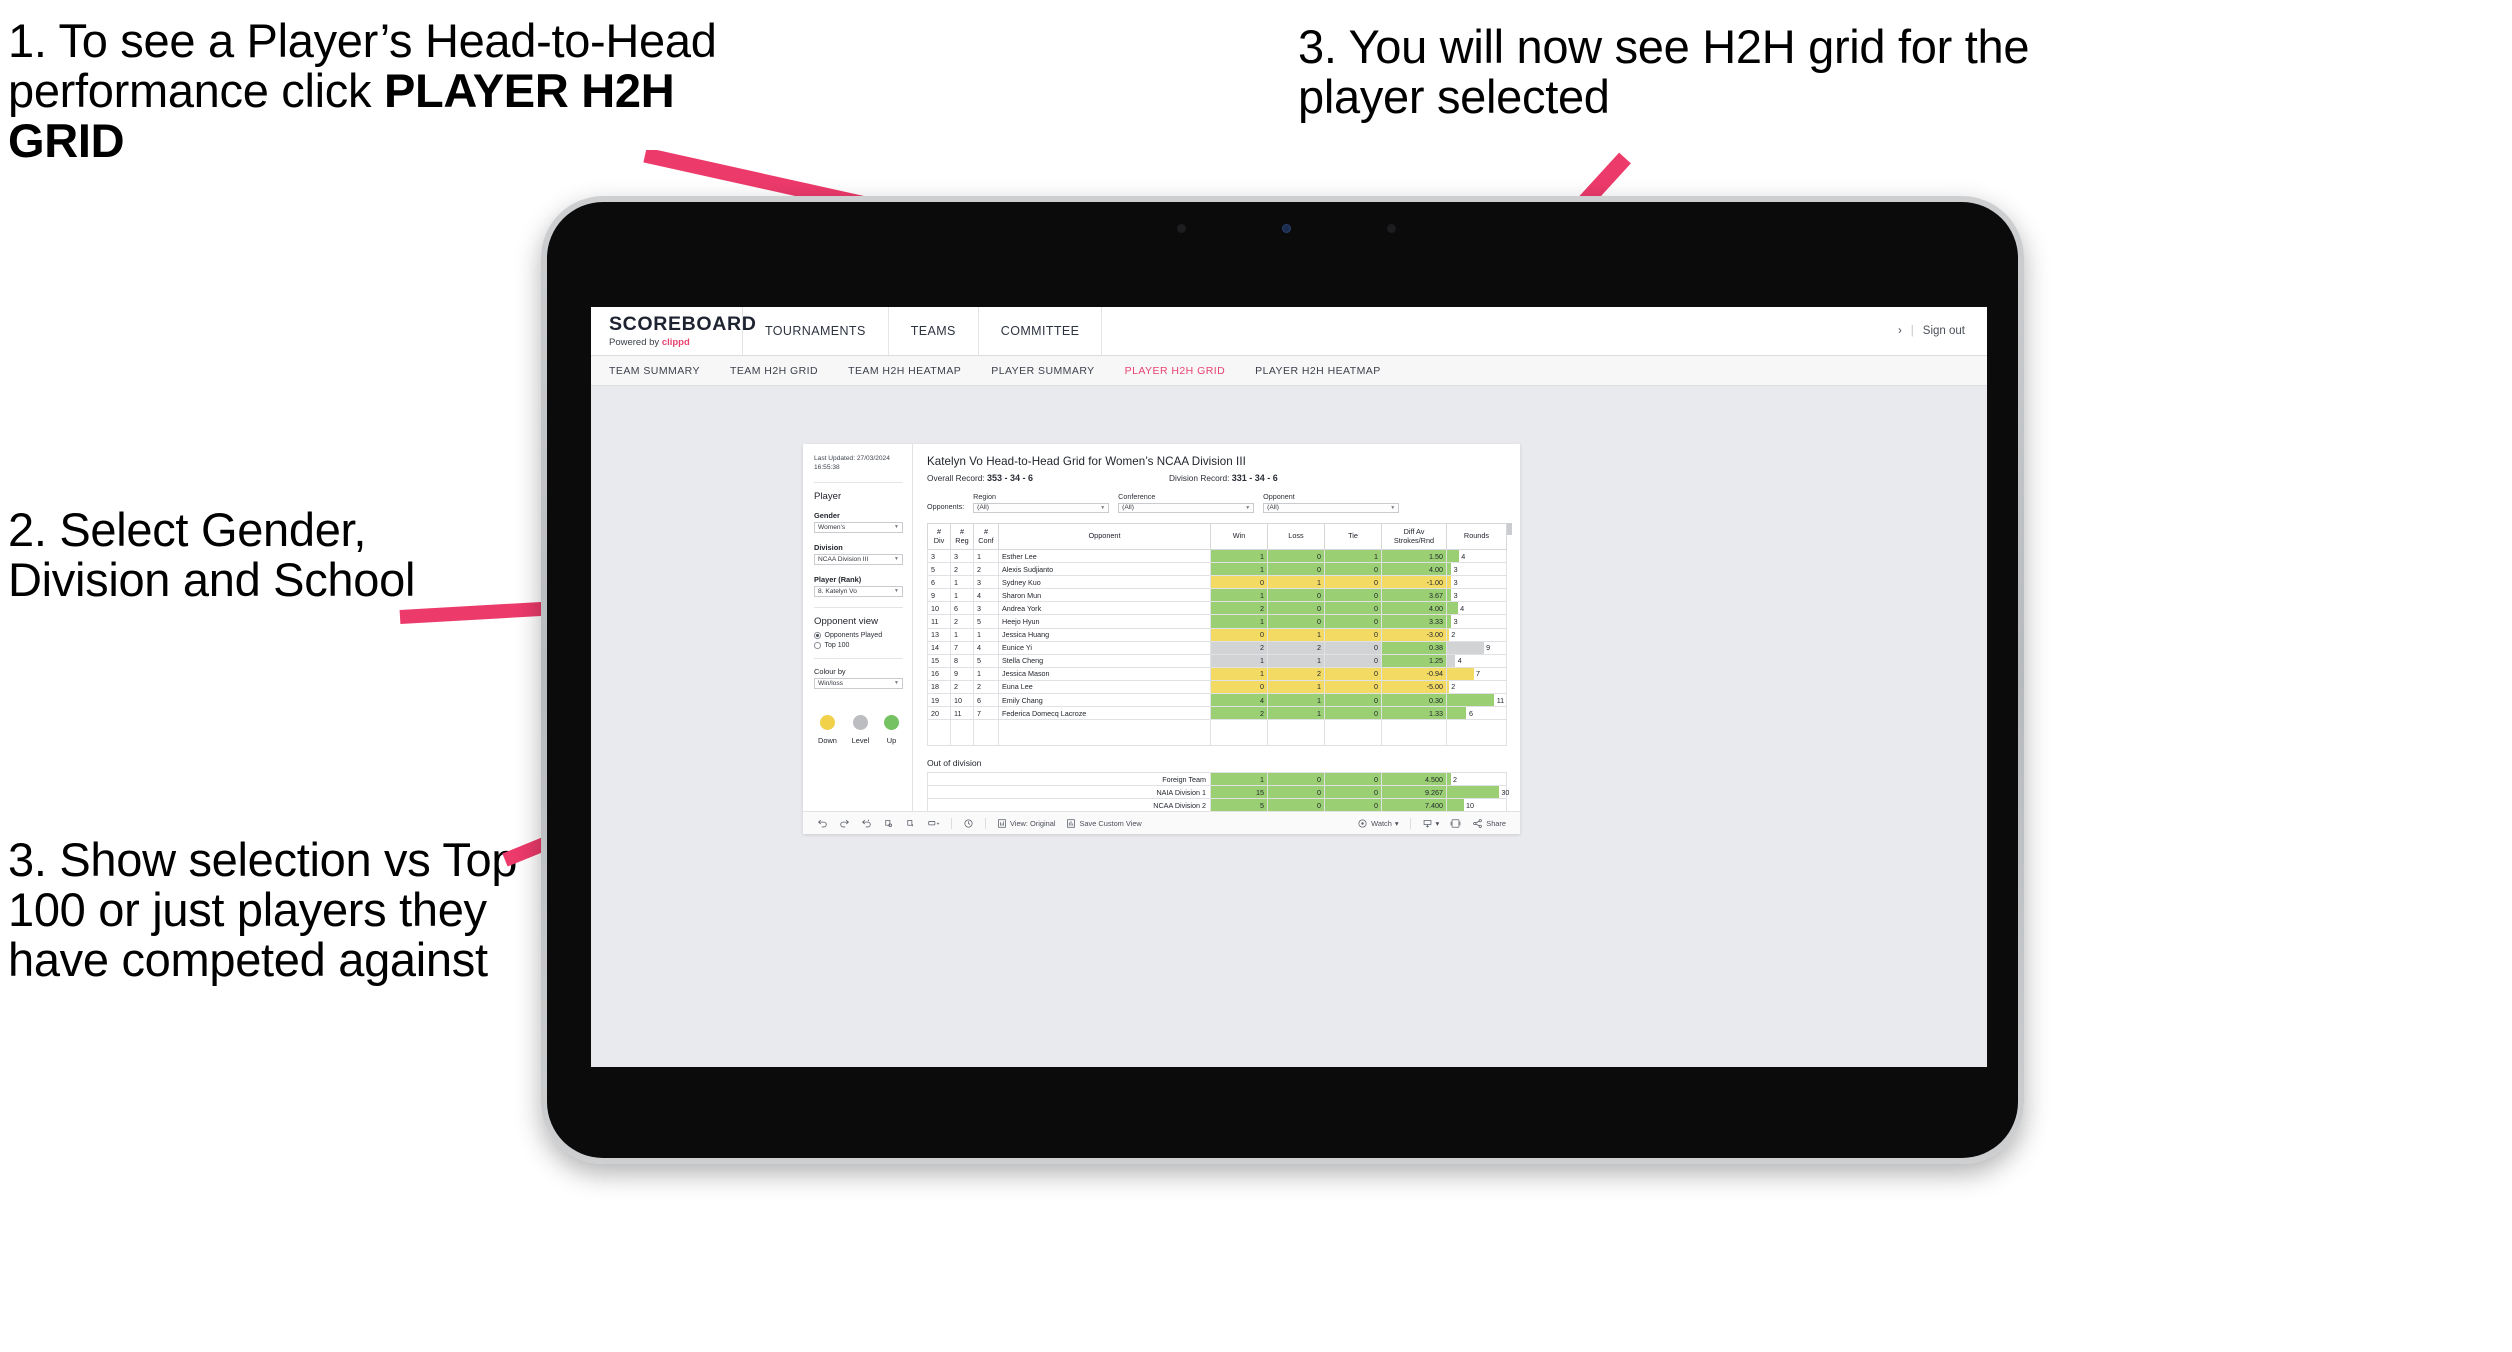 The width and height of the screenshot is (2512, 1352). Describe the element at coordinates (1476, 634) in the screenshot. I see `cell-rounds: 2` at that location.